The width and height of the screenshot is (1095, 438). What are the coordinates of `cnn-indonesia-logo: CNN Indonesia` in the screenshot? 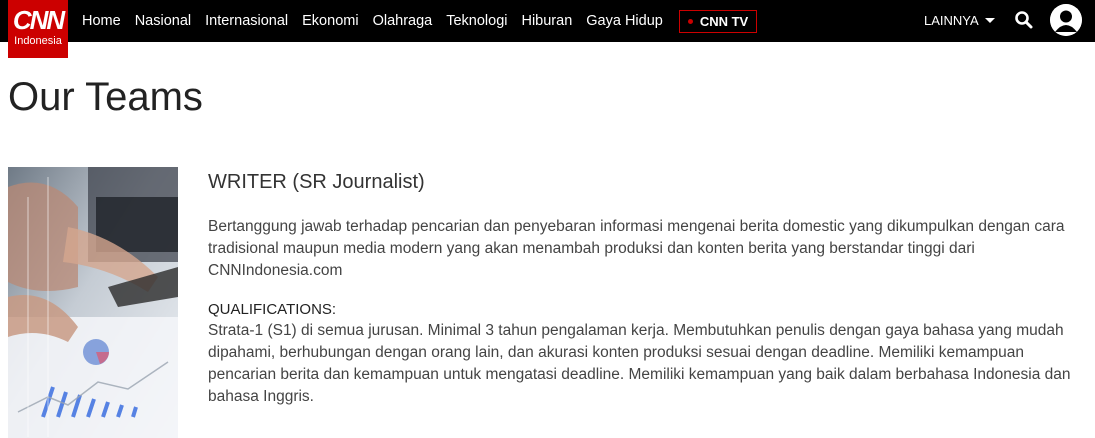 It's located at (38, 29).